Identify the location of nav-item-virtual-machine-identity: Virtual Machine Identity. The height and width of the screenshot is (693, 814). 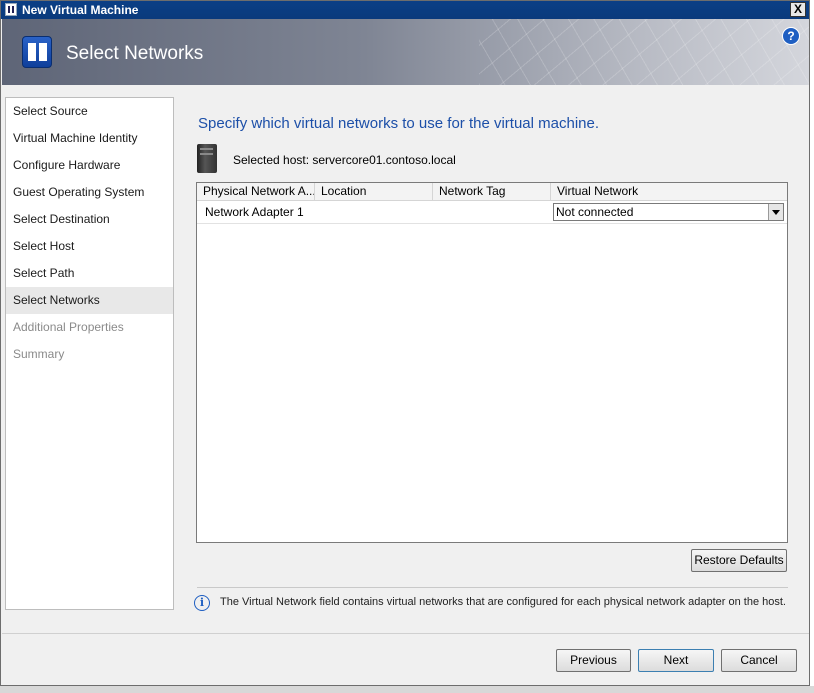
(89, 138).